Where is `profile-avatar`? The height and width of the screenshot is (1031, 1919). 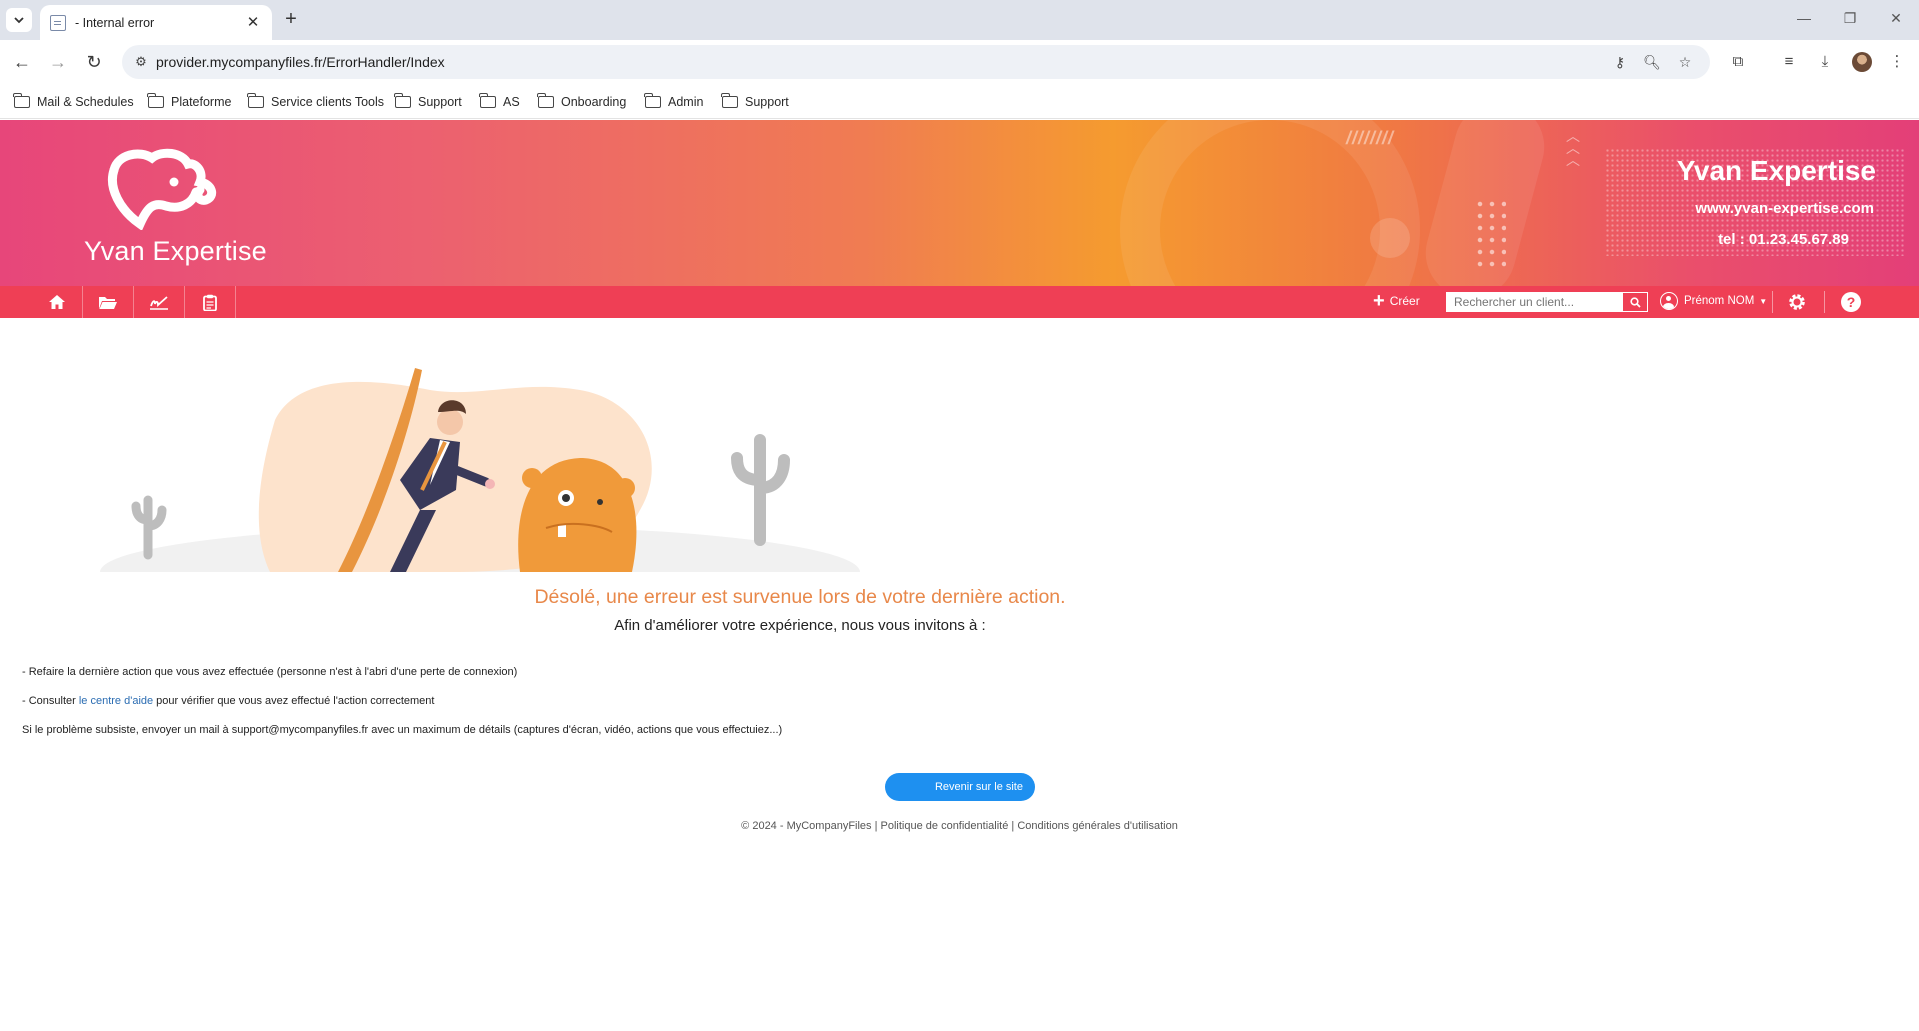
profile-avatar is located at coordinates (1862, 62).